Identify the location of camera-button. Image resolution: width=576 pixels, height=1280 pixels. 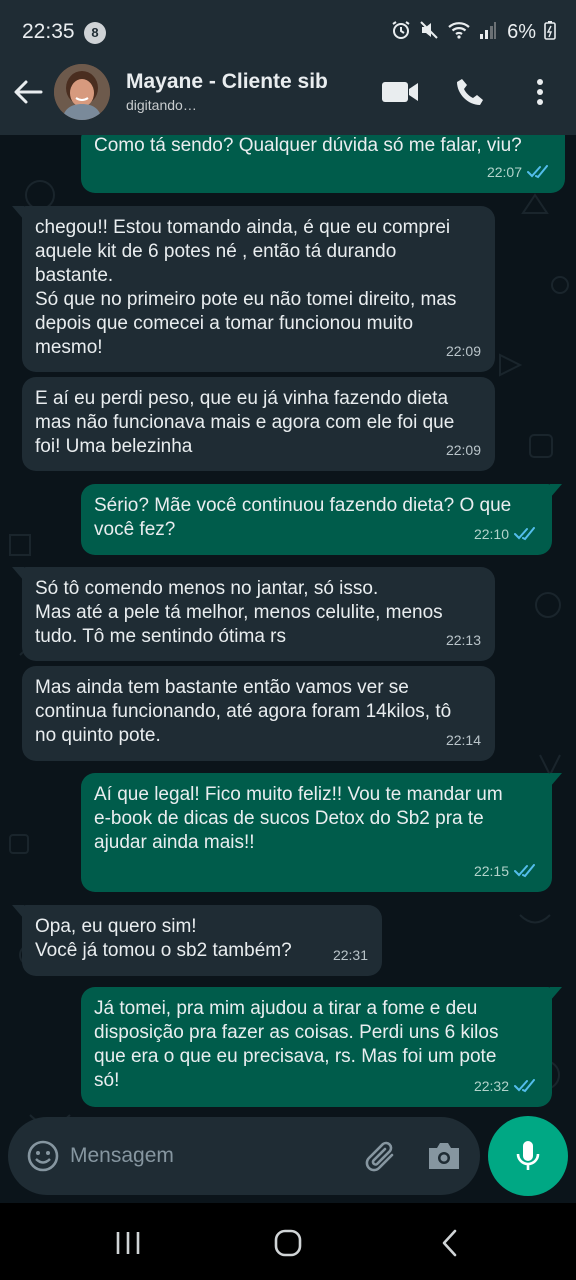
(444, 1156).